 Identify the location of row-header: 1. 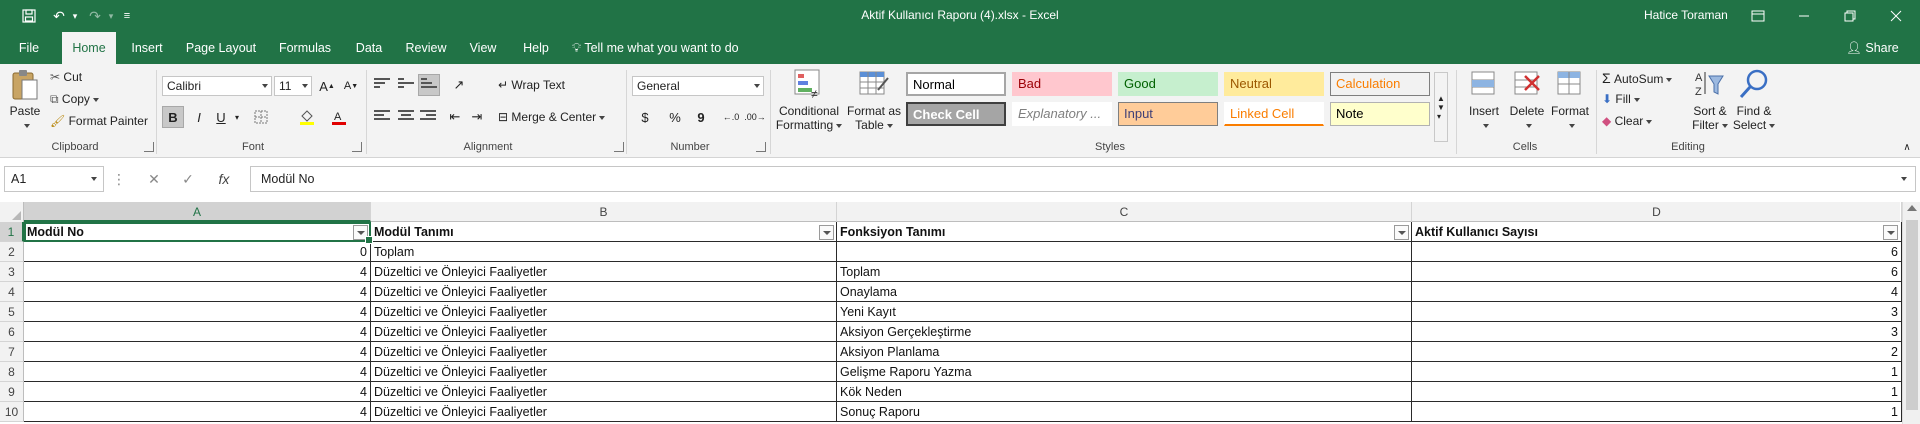
(12, 232).